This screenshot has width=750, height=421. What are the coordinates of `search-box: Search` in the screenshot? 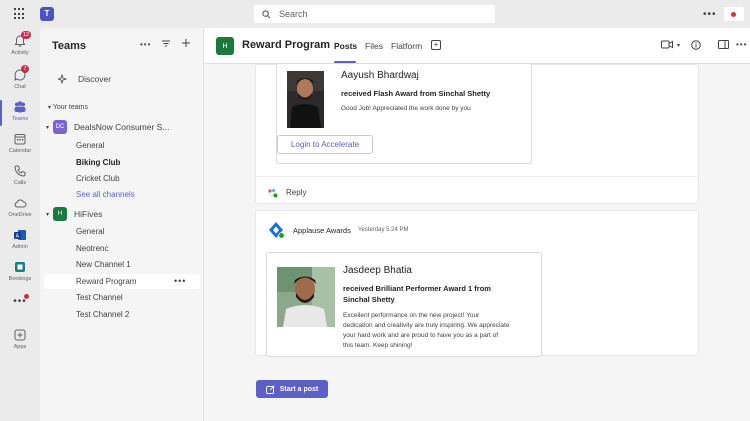 It's located at (374, 14).